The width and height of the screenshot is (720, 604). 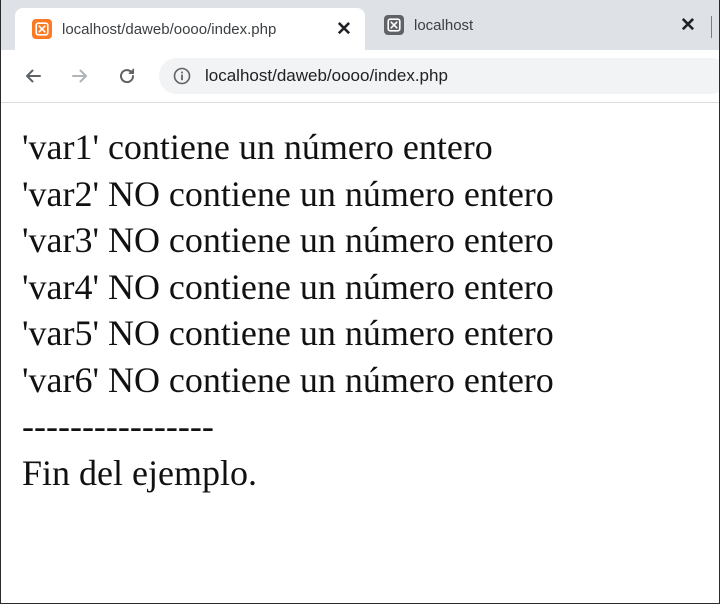 What do you see at coordinates (288, 379) in the screenshot?
I see `output-line: 'var6' NO contiene un número entero` at bounding box center [288, 379].